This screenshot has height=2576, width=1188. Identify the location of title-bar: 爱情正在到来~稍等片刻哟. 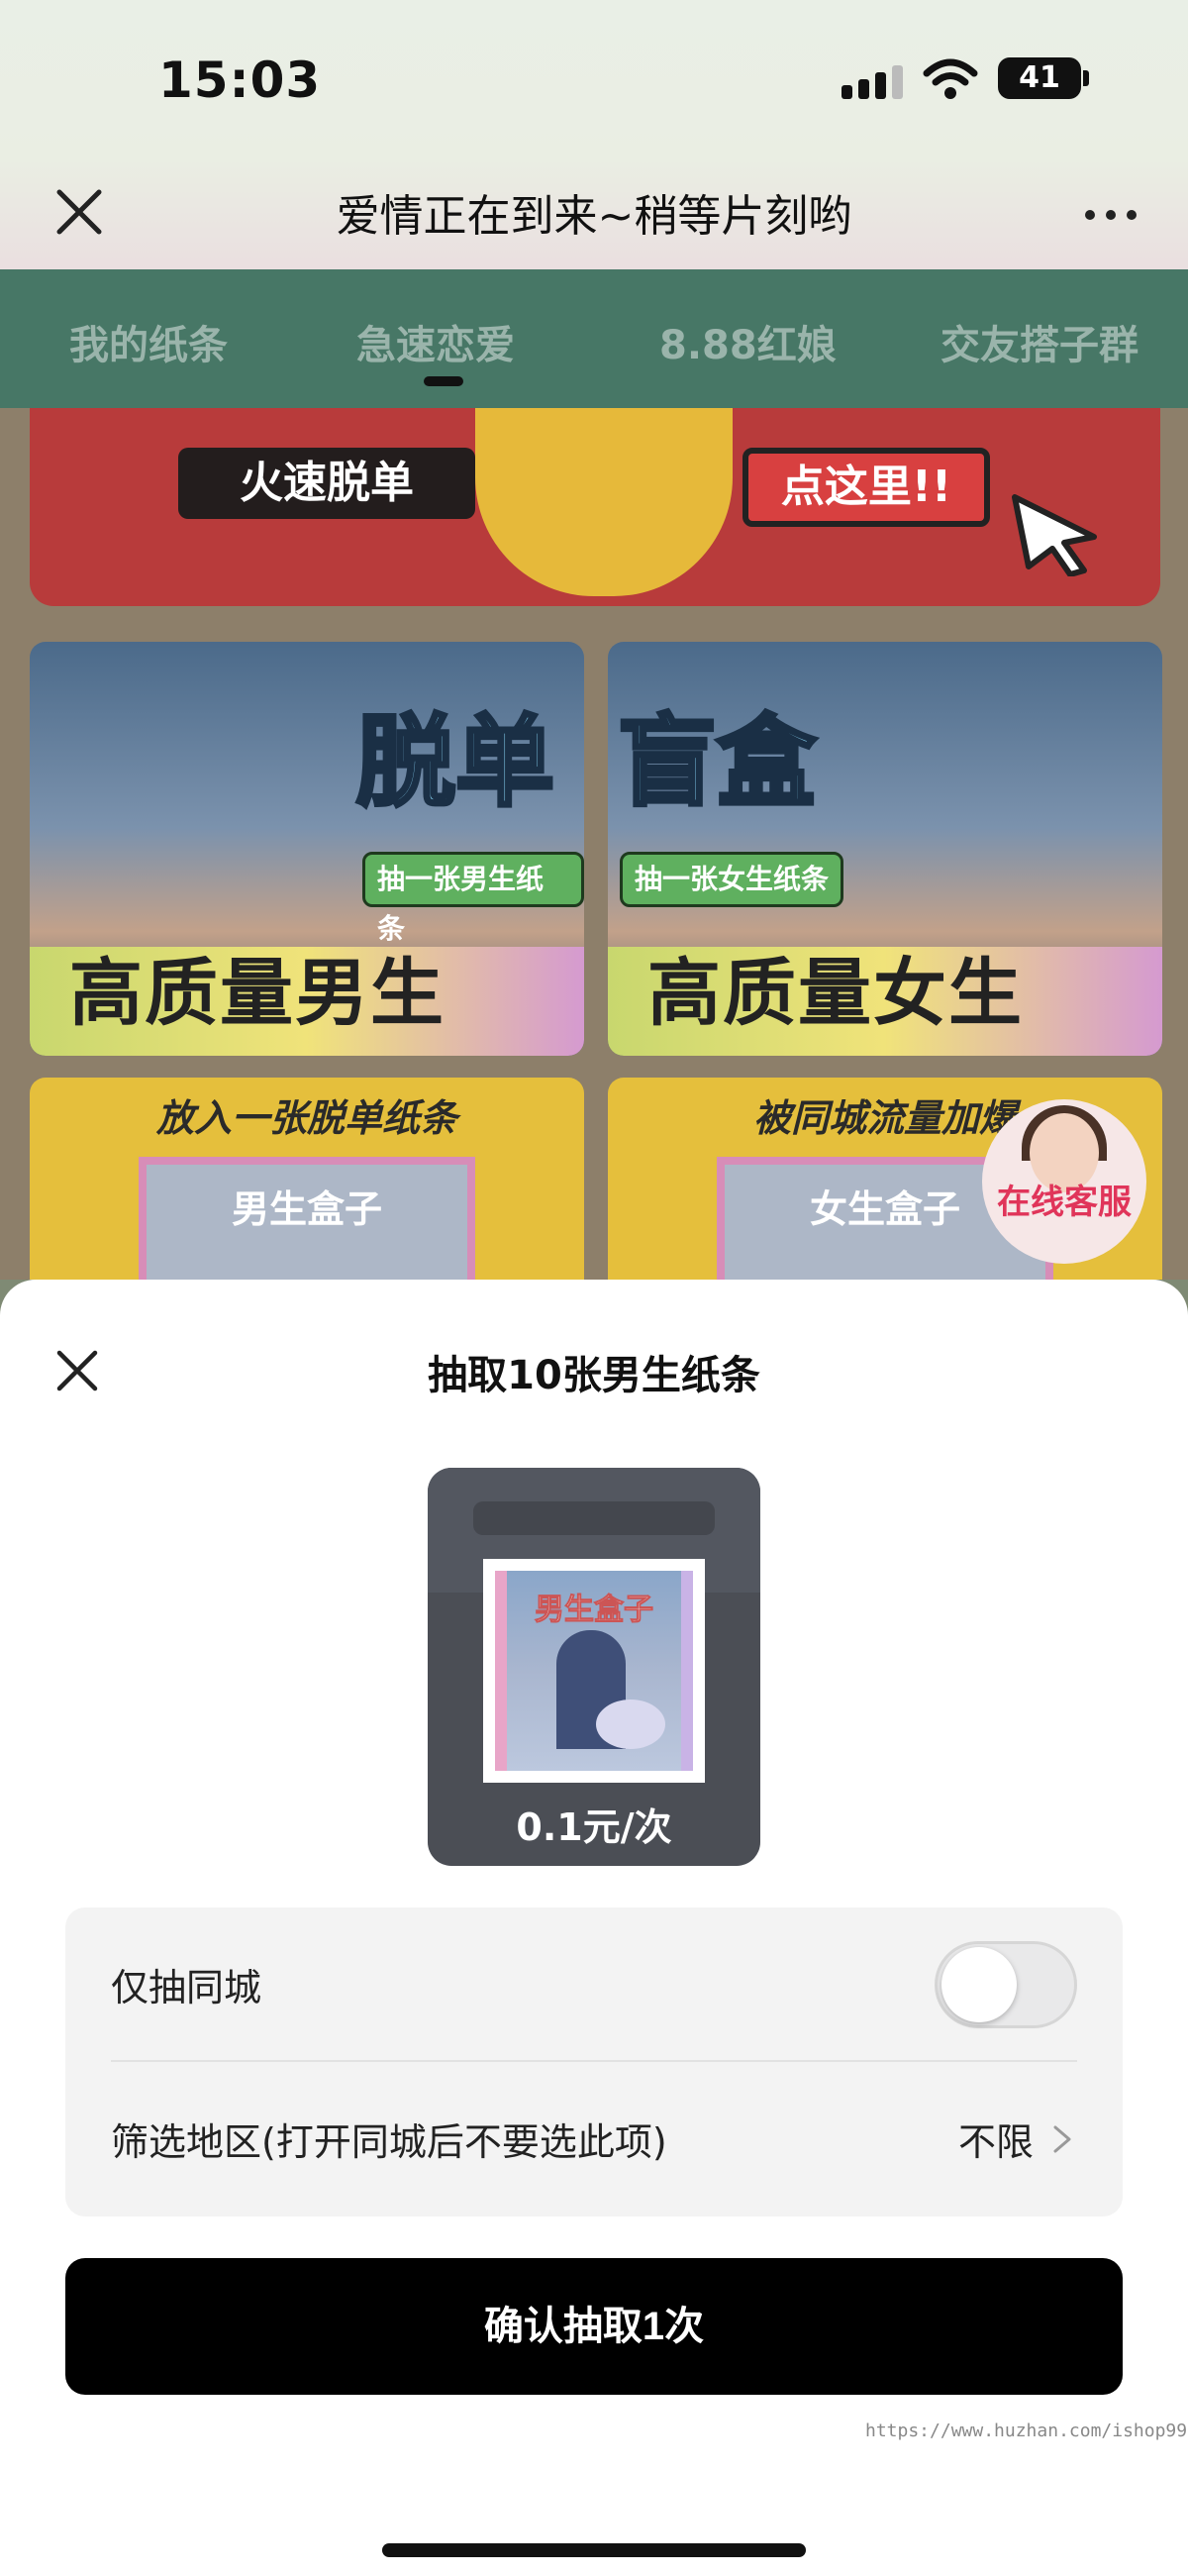
(594, 213).